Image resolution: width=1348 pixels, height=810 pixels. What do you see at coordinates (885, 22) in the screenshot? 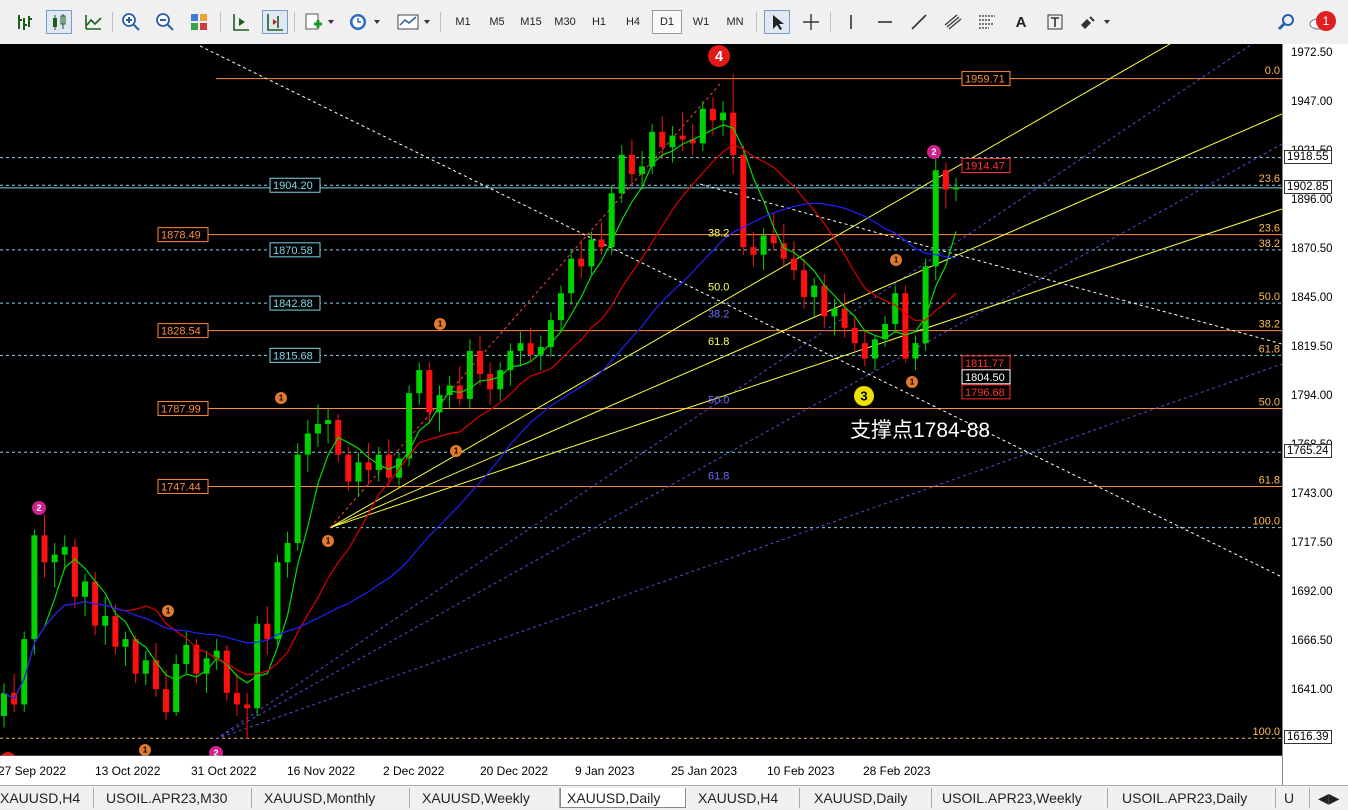
I see `horizontal-line-icon` at bounding box center [885, 22].